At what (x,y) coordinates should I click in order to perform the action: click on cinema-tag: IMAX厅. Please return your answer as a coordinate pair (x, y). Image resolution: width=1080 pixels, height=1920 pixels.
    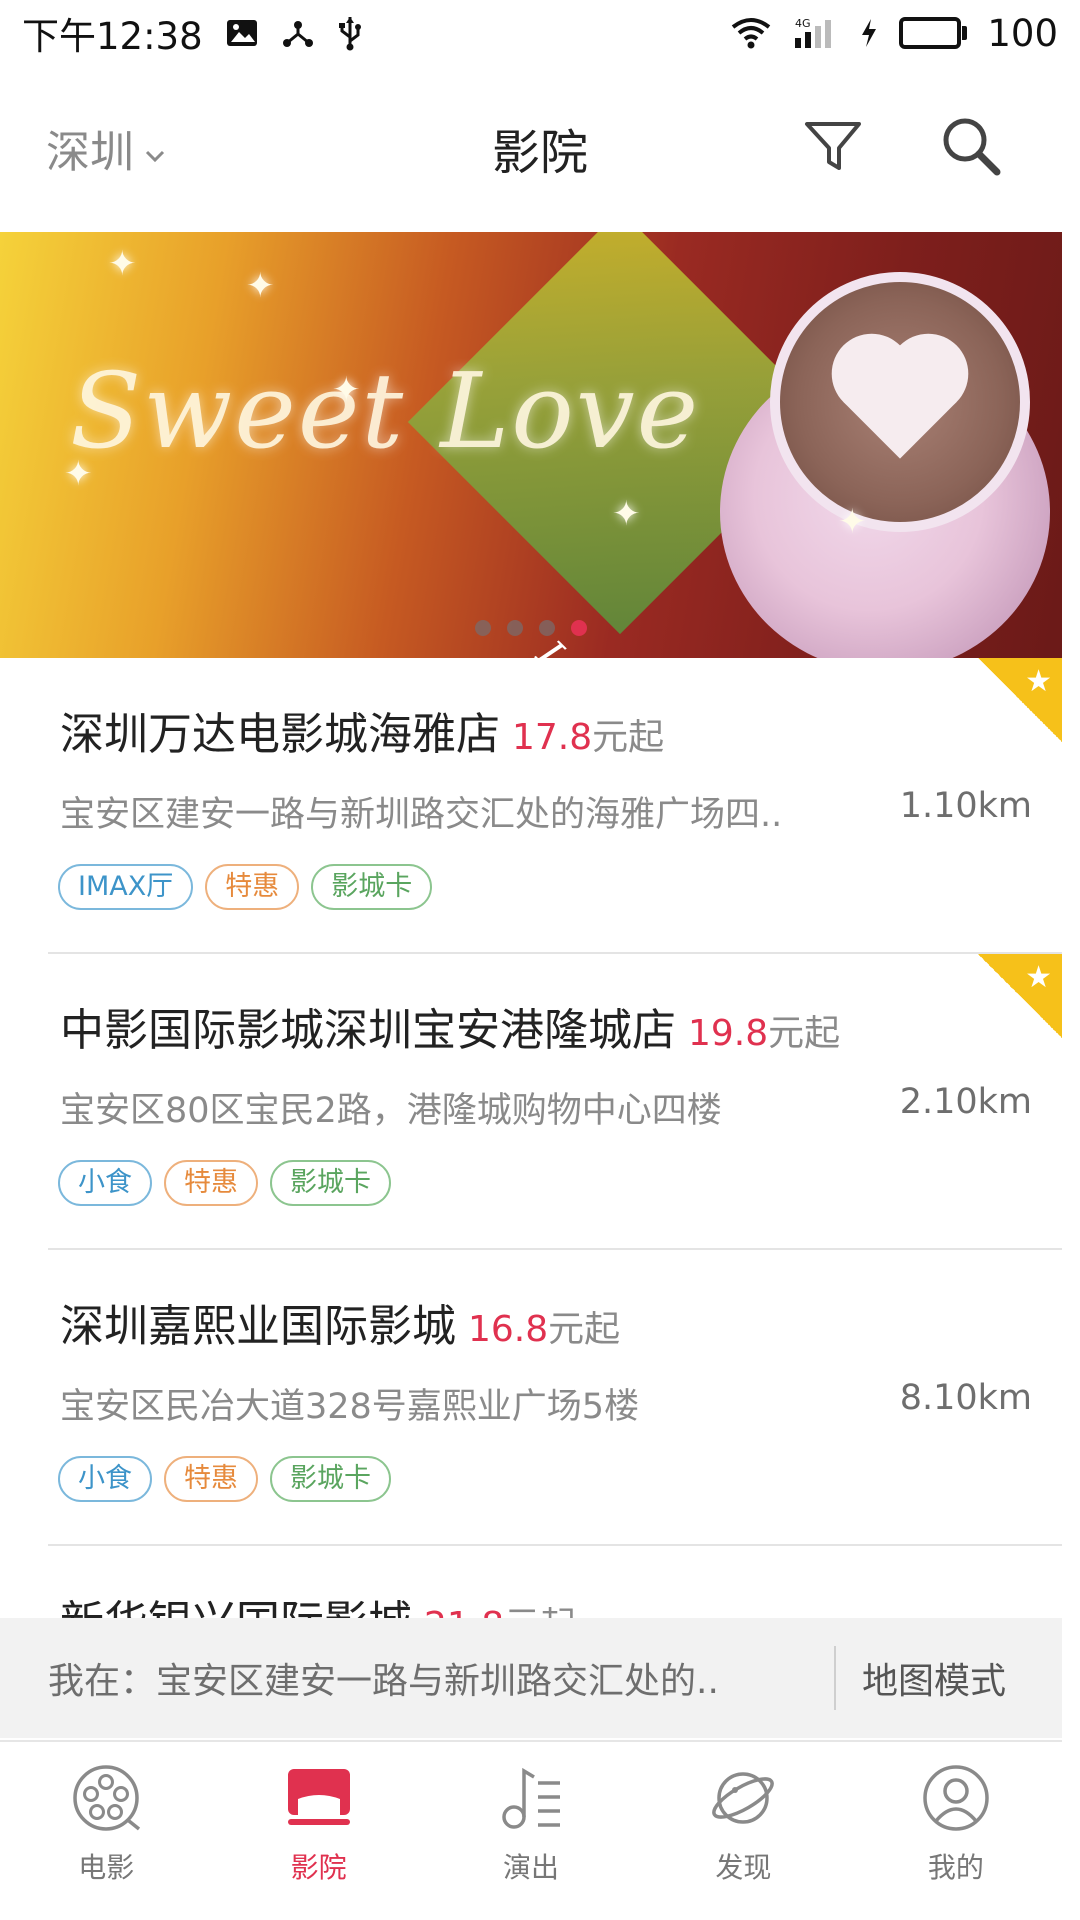
    Looking at the image, I should click on (126, 887).